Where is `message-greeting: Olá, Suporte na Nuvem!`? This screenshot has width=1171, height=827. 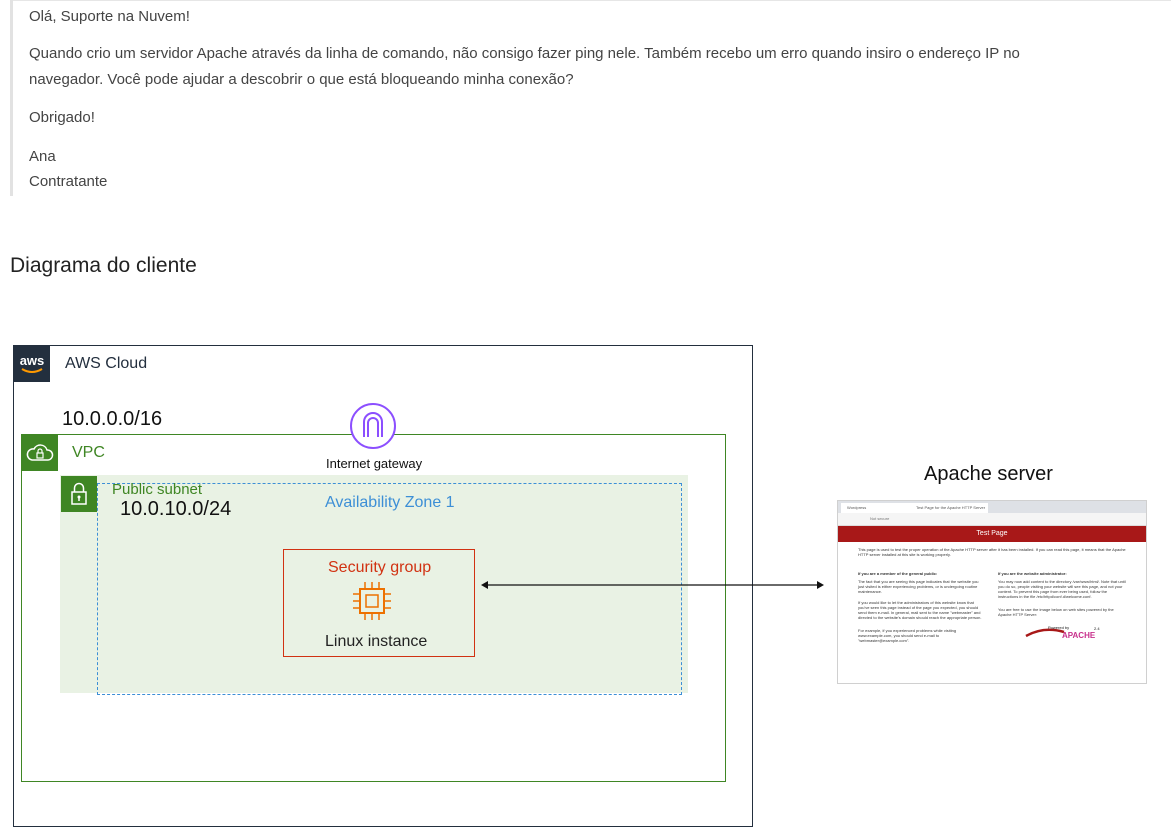
message-greeting: Olá, Suporte na Nuvem! is located at coordinates (109, 16).